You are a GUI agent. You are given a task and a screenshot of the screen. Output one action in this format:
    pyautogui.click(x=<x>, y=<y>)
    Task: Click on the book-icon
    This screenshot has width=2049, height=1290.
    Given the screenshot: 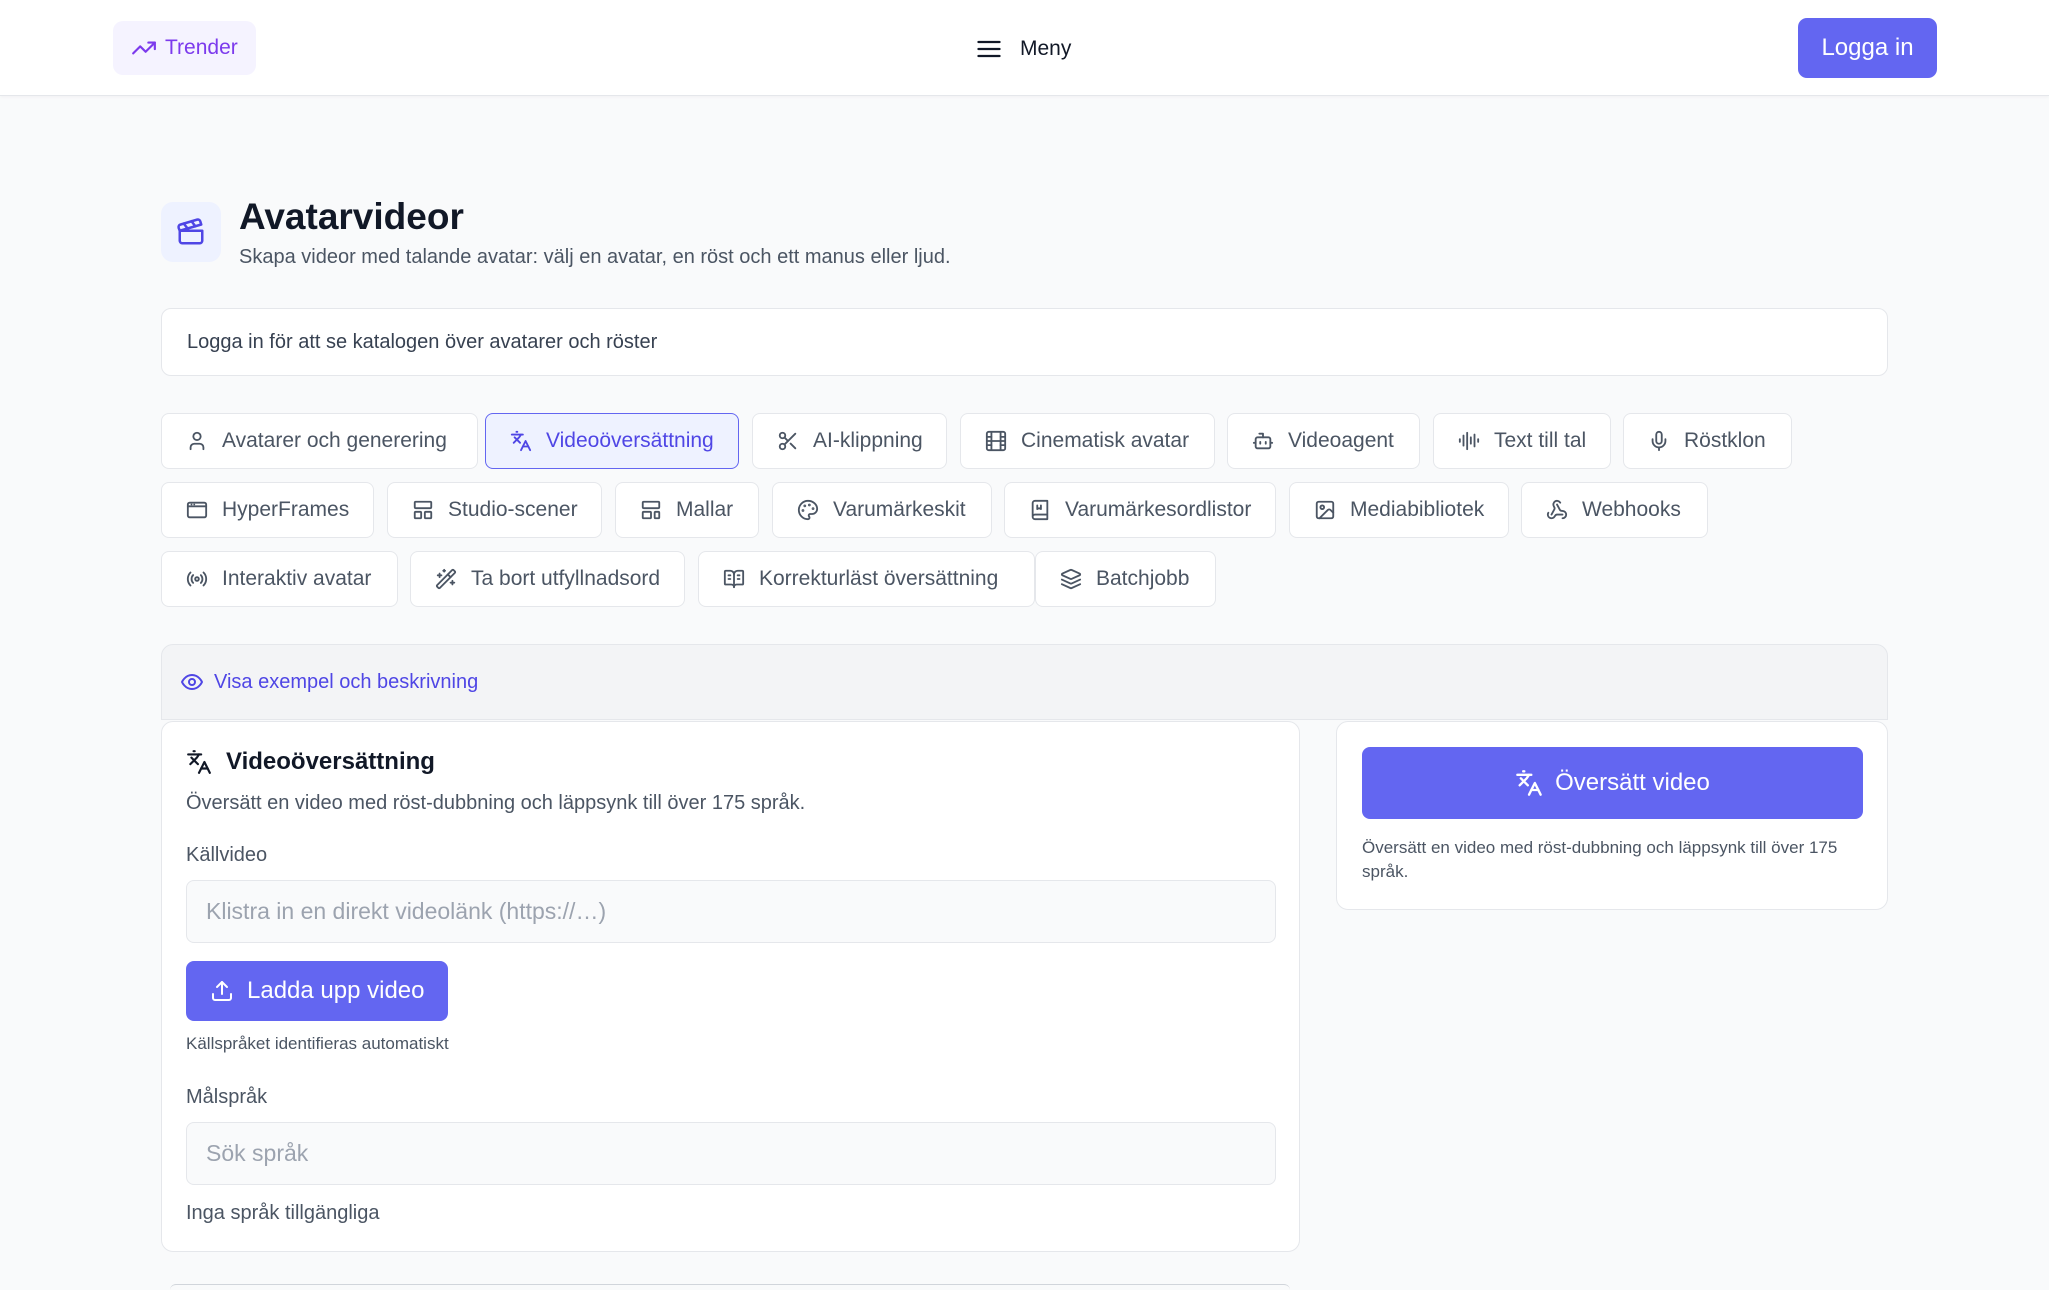 What is the action you would take?
    pyautogui.click(x=1040, y=510)
    